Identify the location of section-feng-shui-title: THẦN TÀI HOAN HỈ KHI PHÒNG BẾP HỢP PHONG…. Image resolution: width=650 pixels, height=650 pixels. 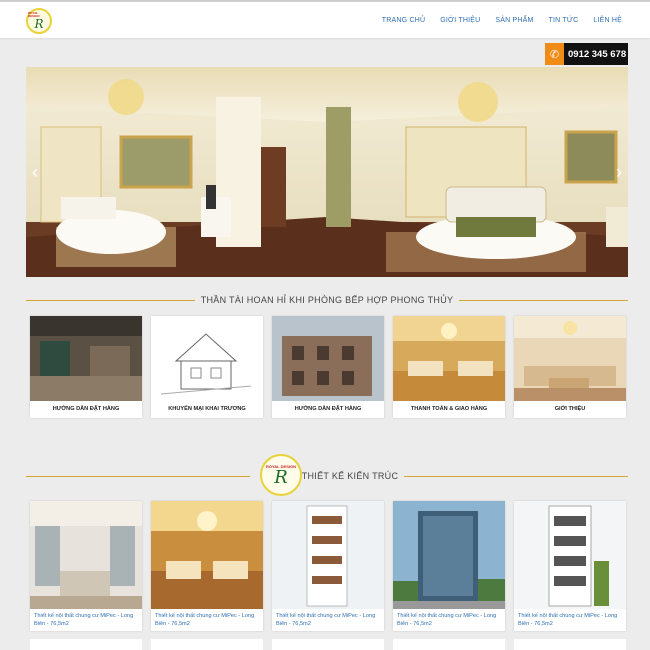
(327, 300).